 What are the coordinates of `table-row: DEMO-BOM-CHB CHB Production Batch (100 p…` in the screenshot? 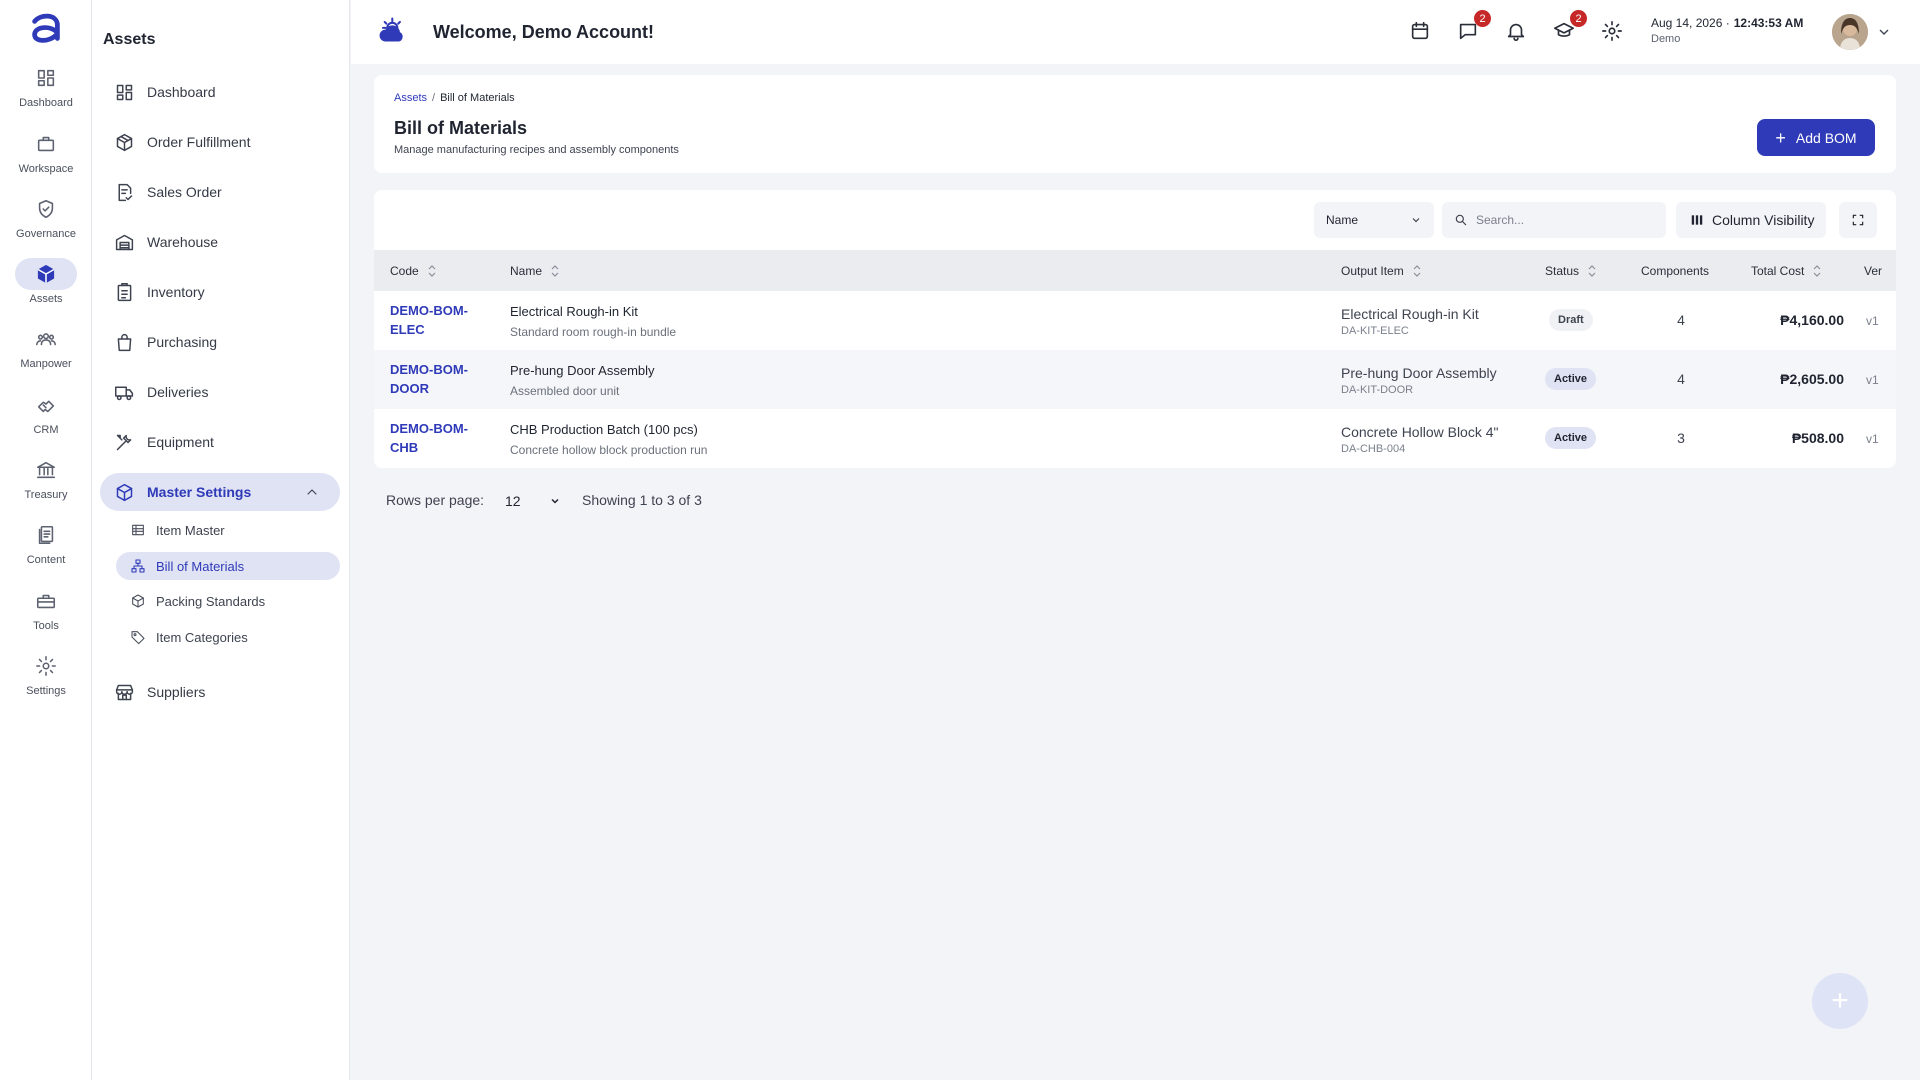 It's located at (1135, 438).